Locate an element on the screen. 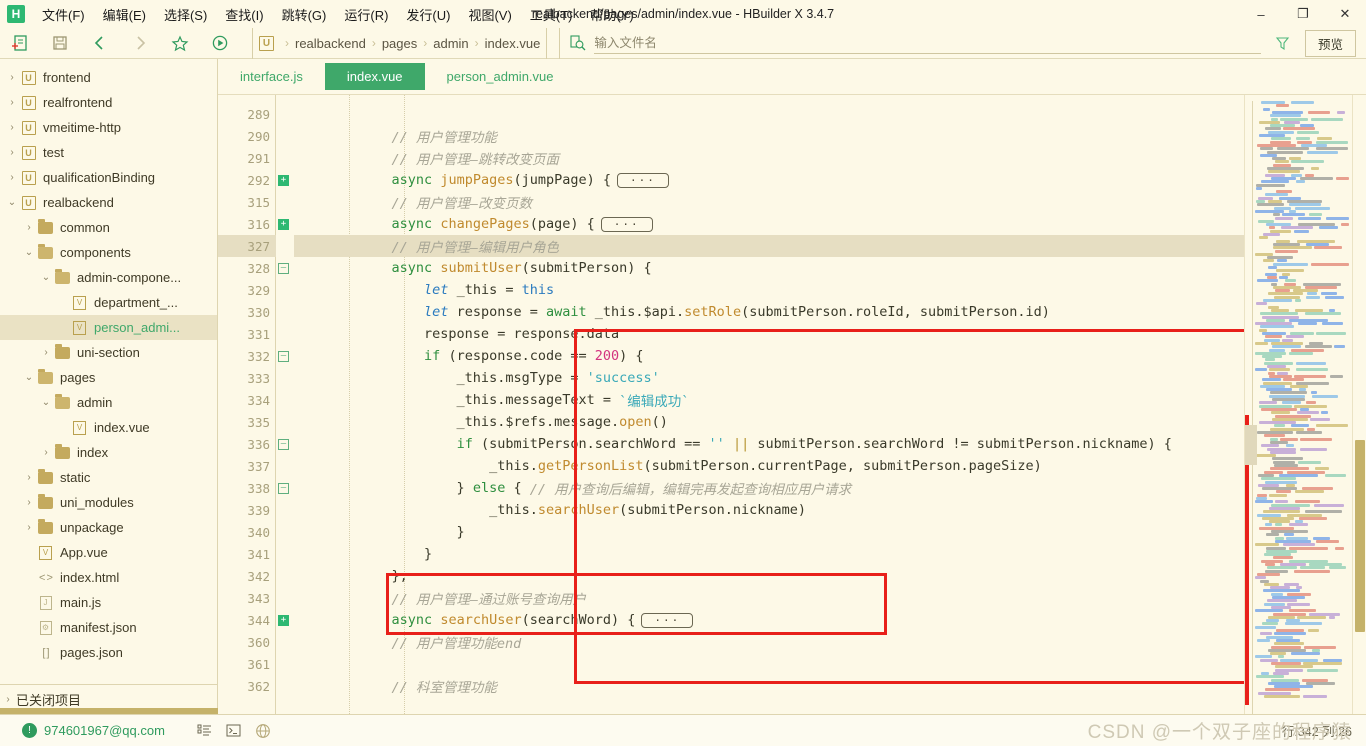 The width and height of the screenshot is (1366, 746). menu-help: 帮助(Y) is located at coordinates (611, 14).